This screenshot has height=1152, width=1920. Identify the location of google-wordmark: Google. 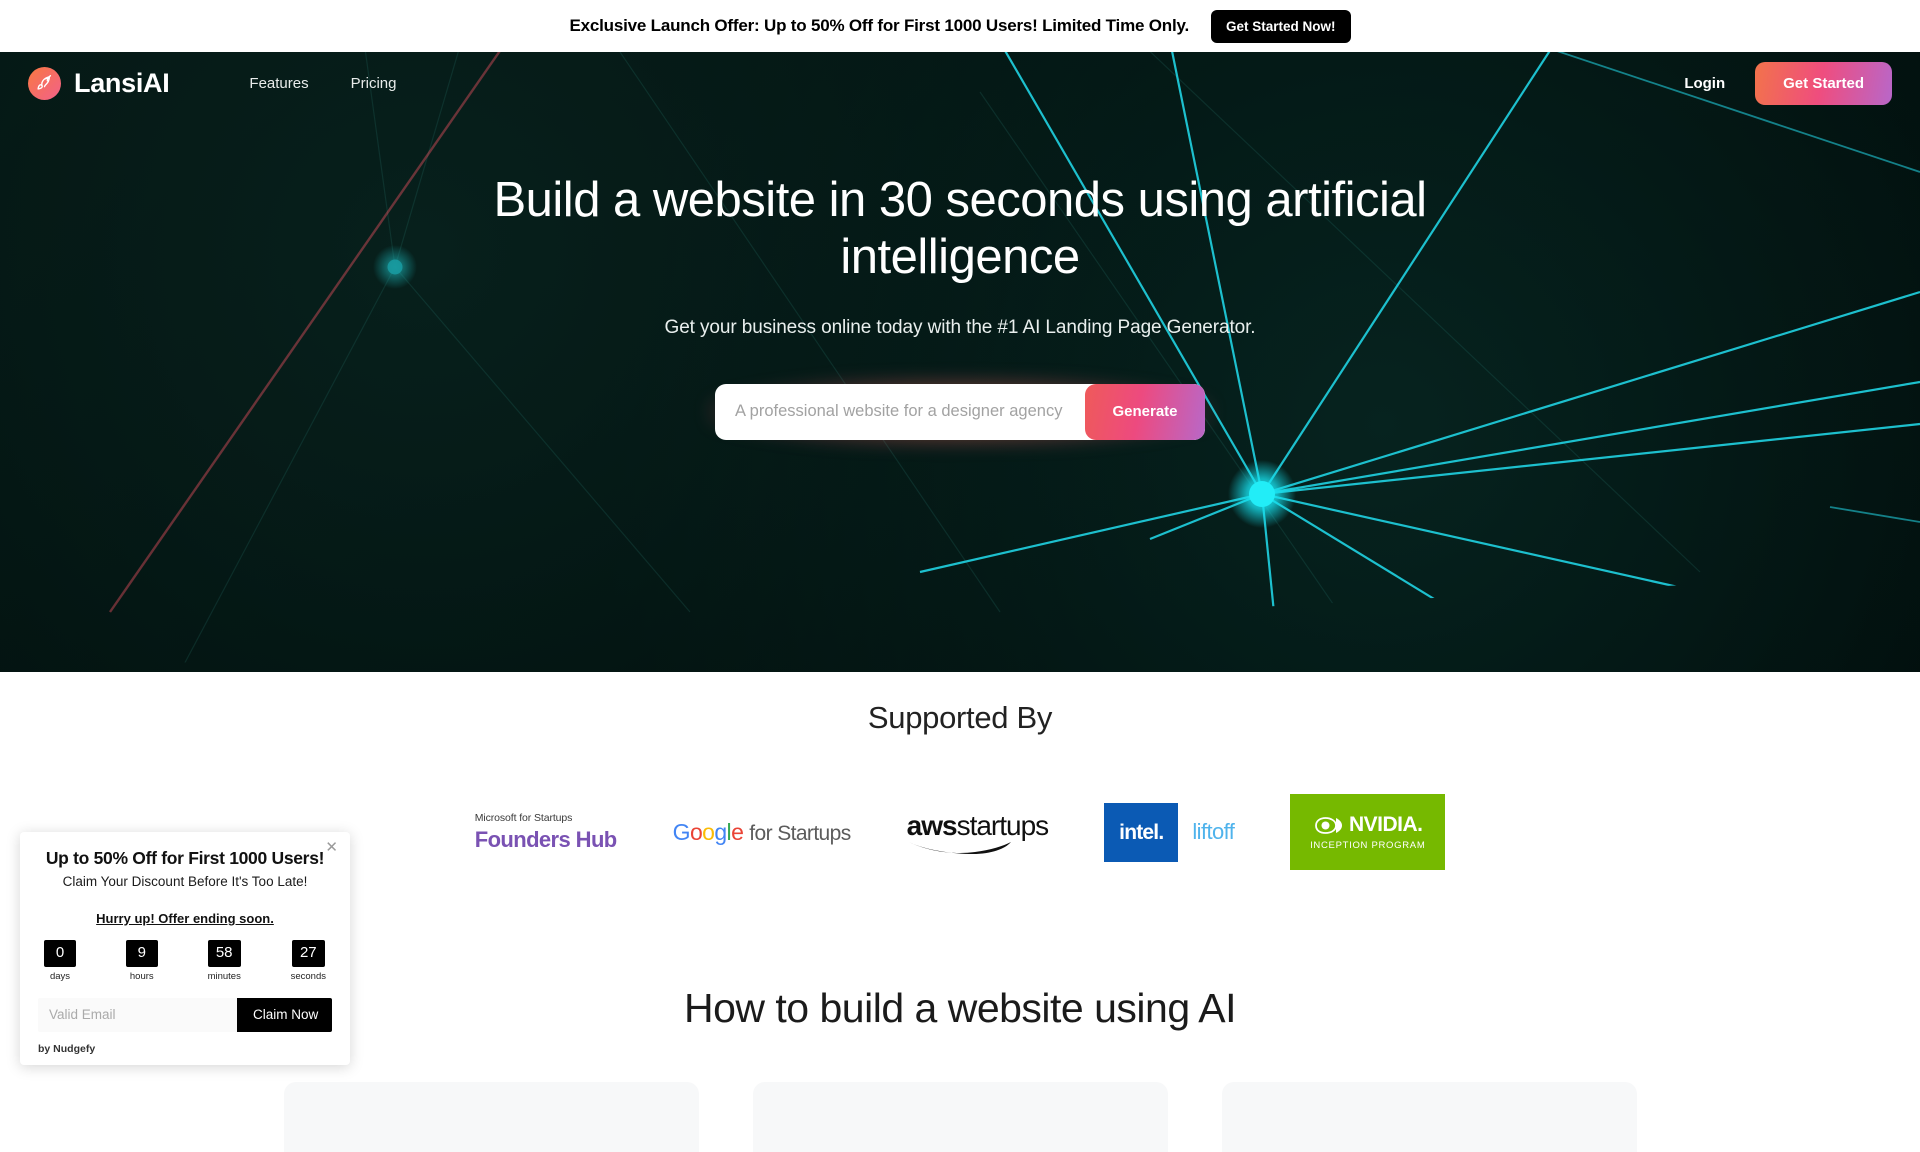
(708, 832).